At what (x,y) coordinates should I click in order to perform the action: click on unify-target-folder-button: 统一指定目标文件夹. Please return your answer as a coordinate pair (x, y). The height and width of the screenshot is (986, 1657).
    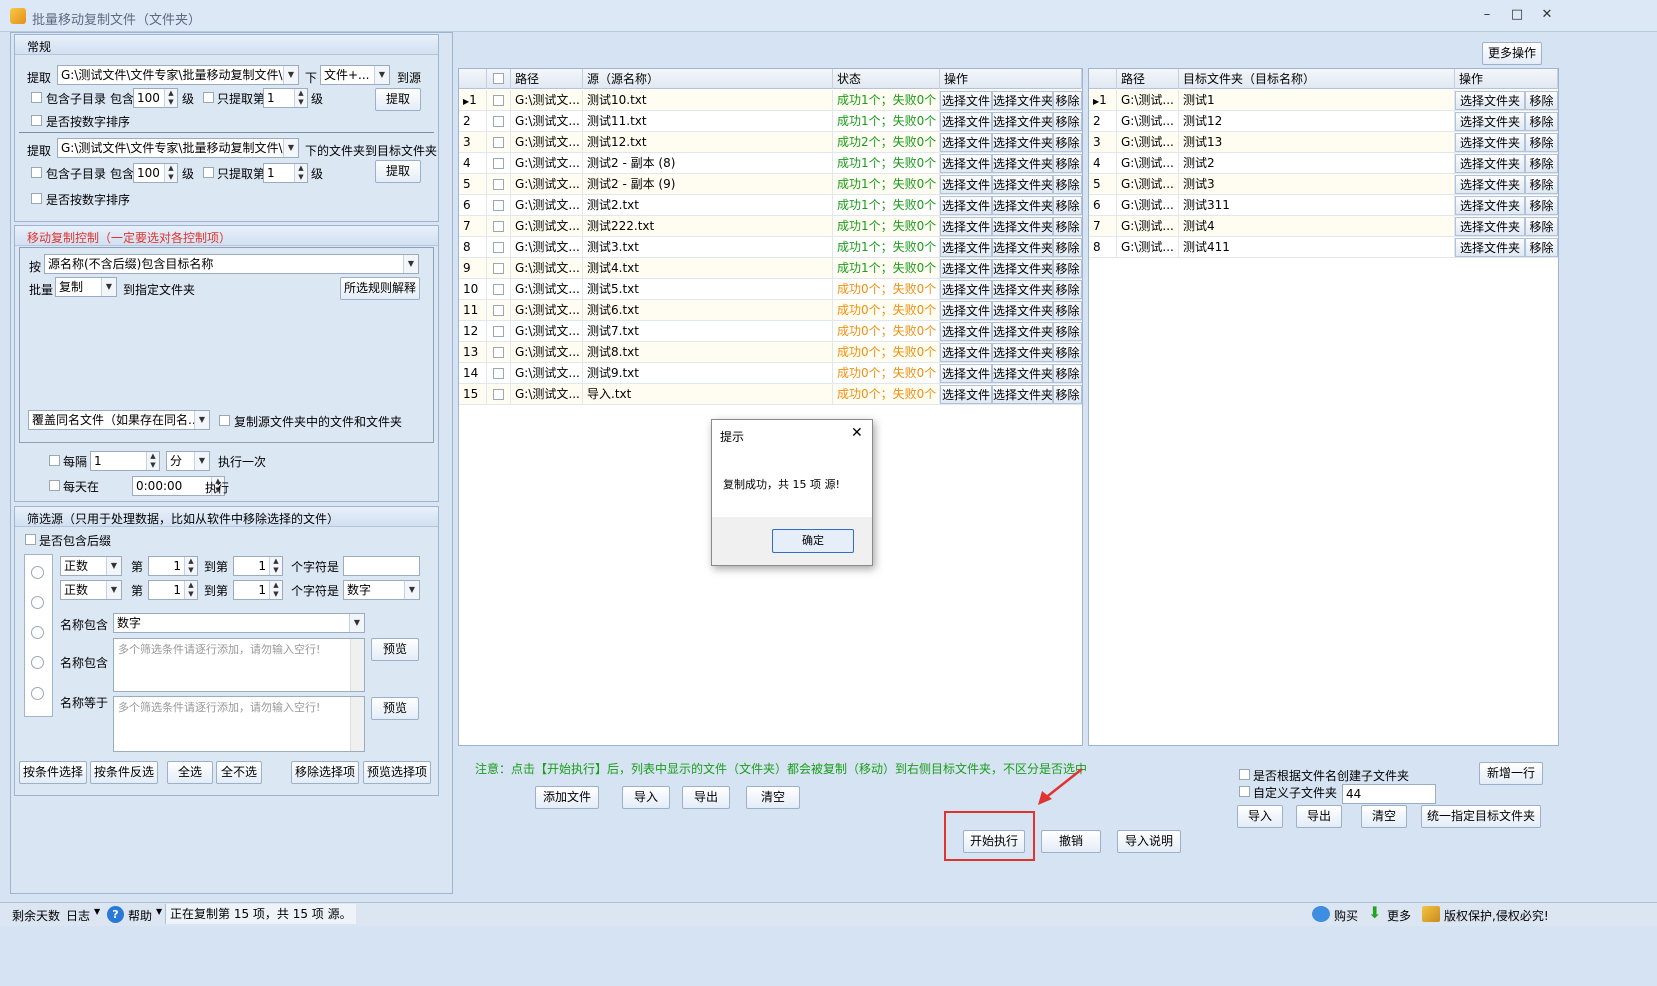
    Looking at the image, I should click on (1481, 816).